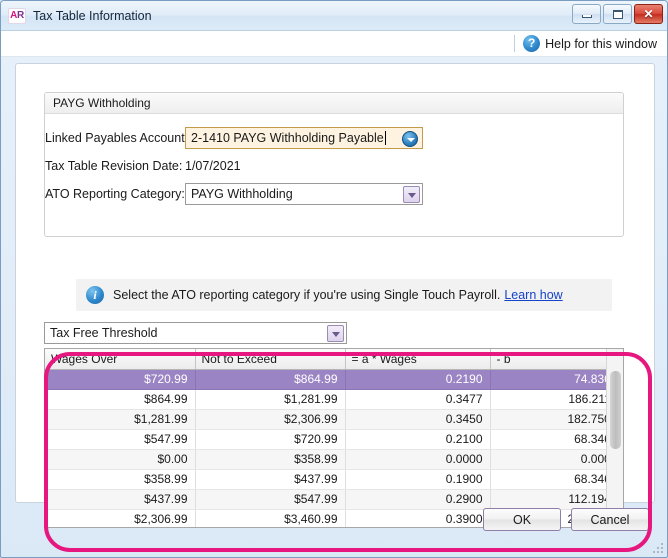 The width and height of the screenshot is (668, 558). I want to click on maximize-icon, so click(617, 14).